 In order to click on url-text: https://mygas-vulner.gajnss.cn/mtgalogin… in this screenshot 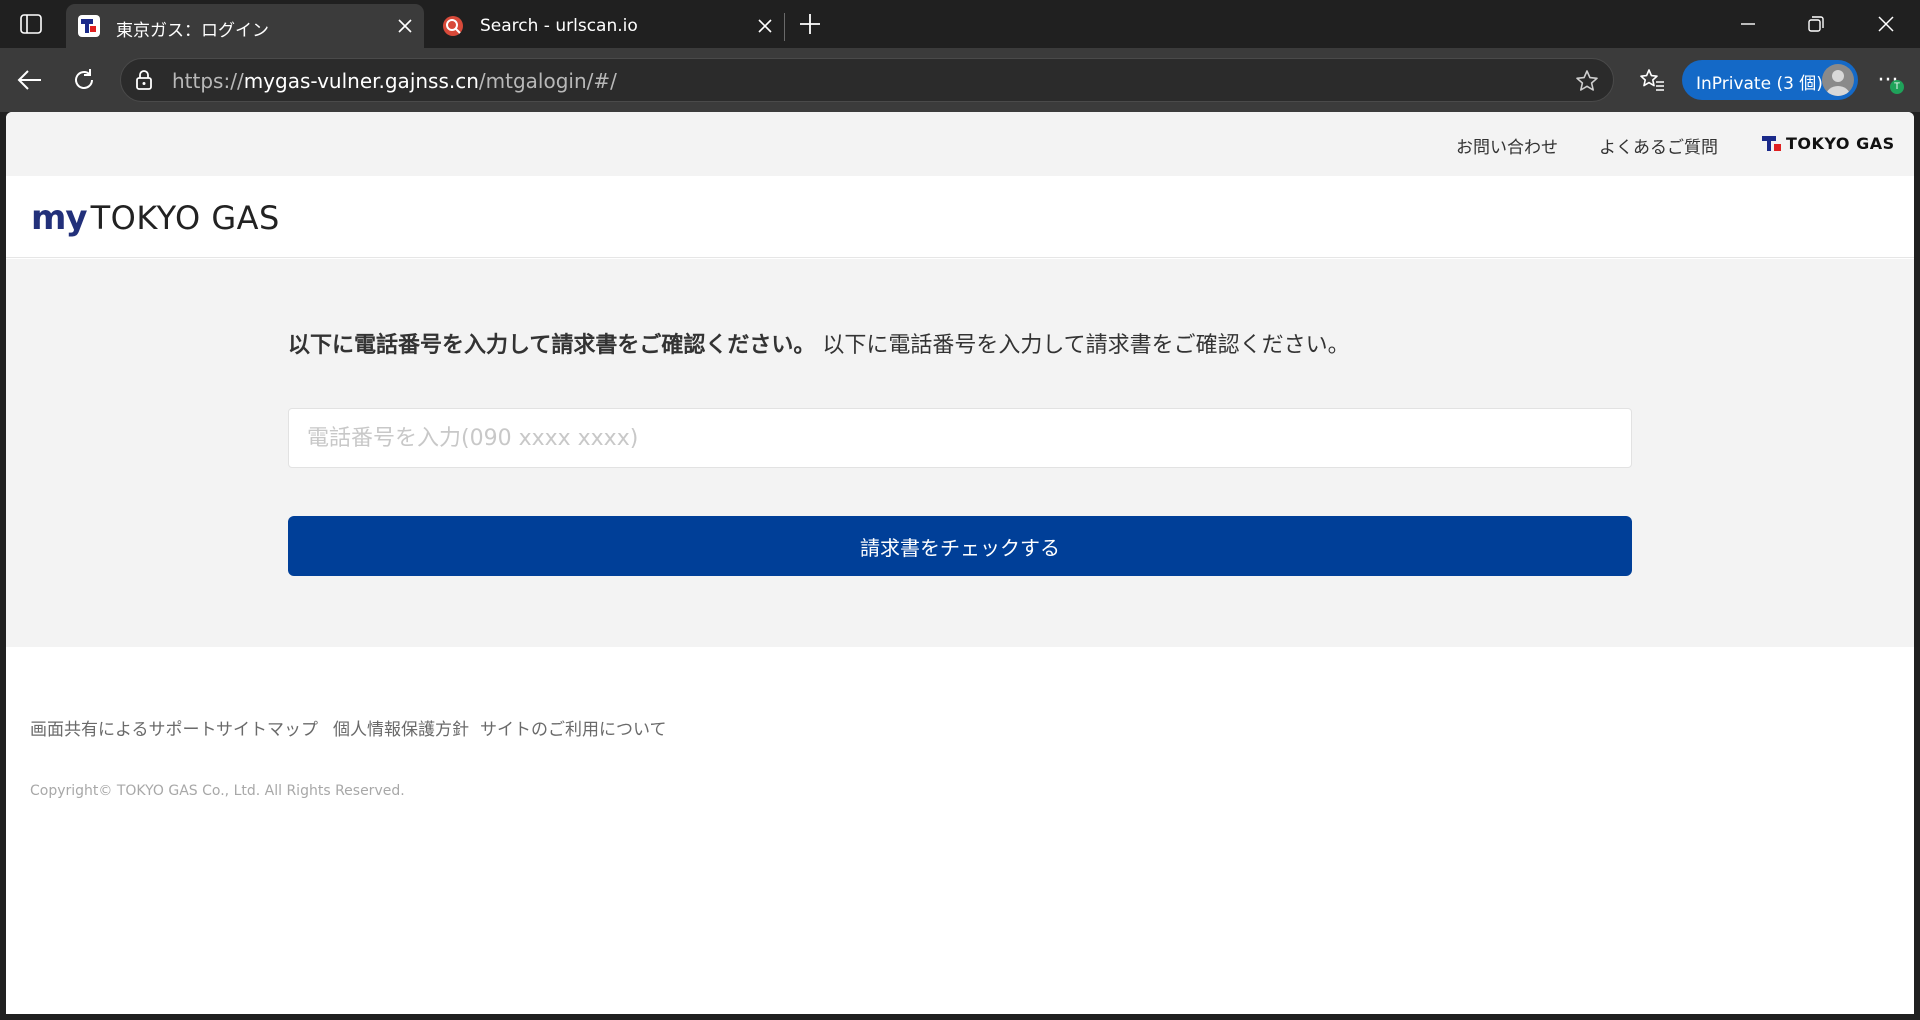, I will do `click(394, 81)`.